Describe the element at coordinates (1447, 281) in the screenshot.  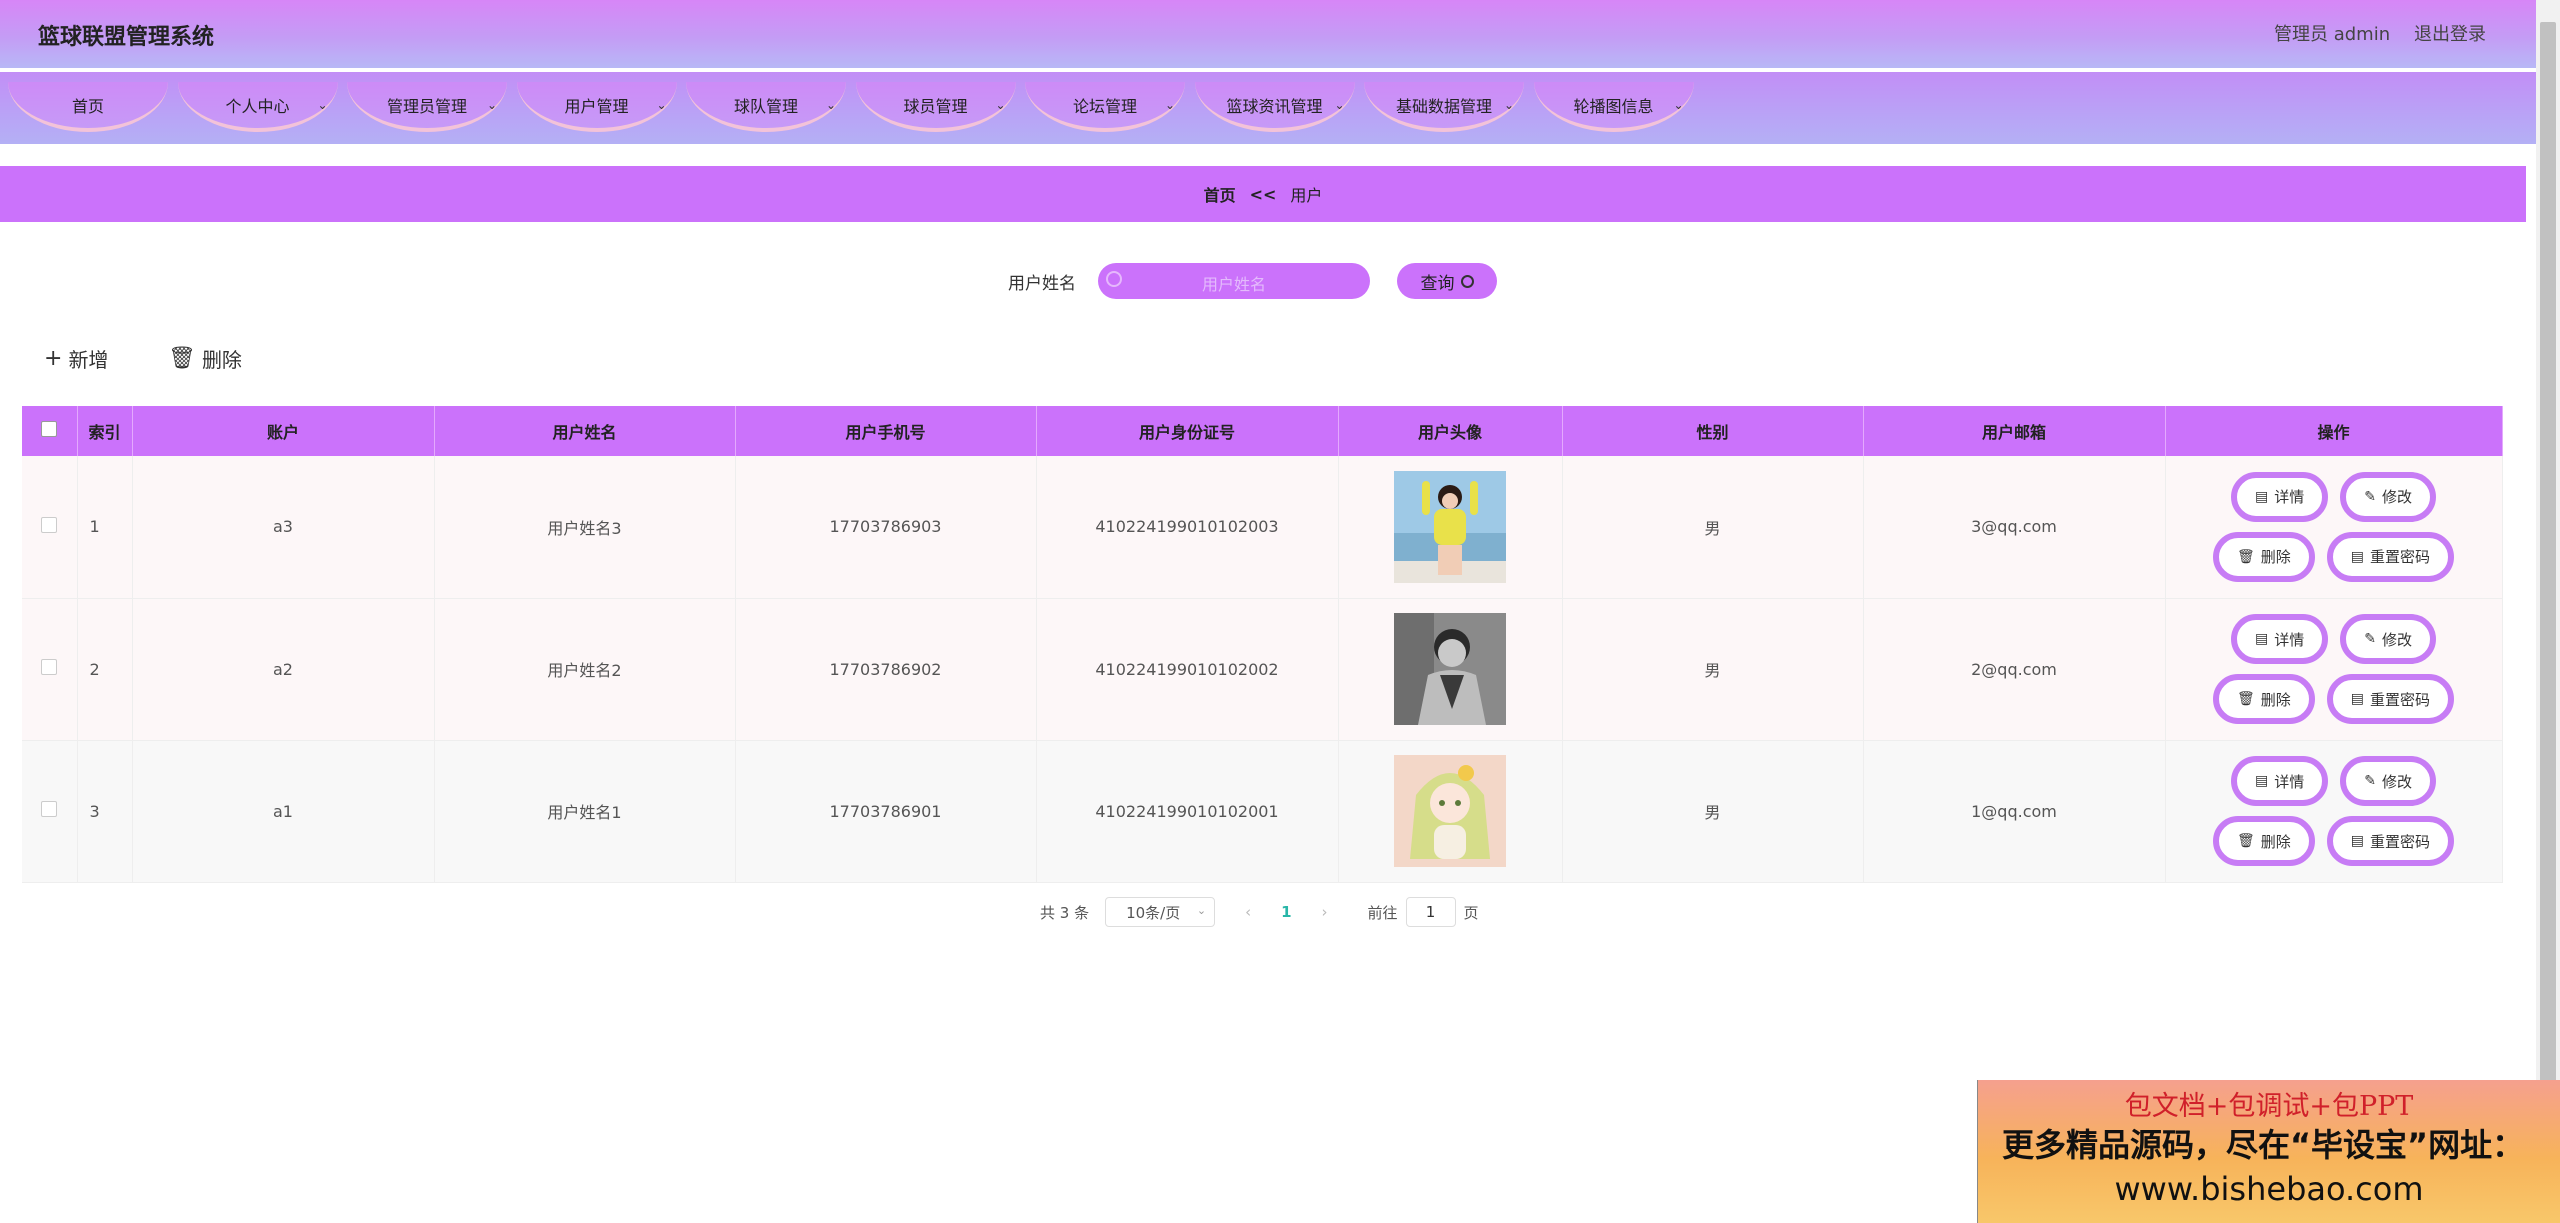
I see `query-button: 查询` at that location.